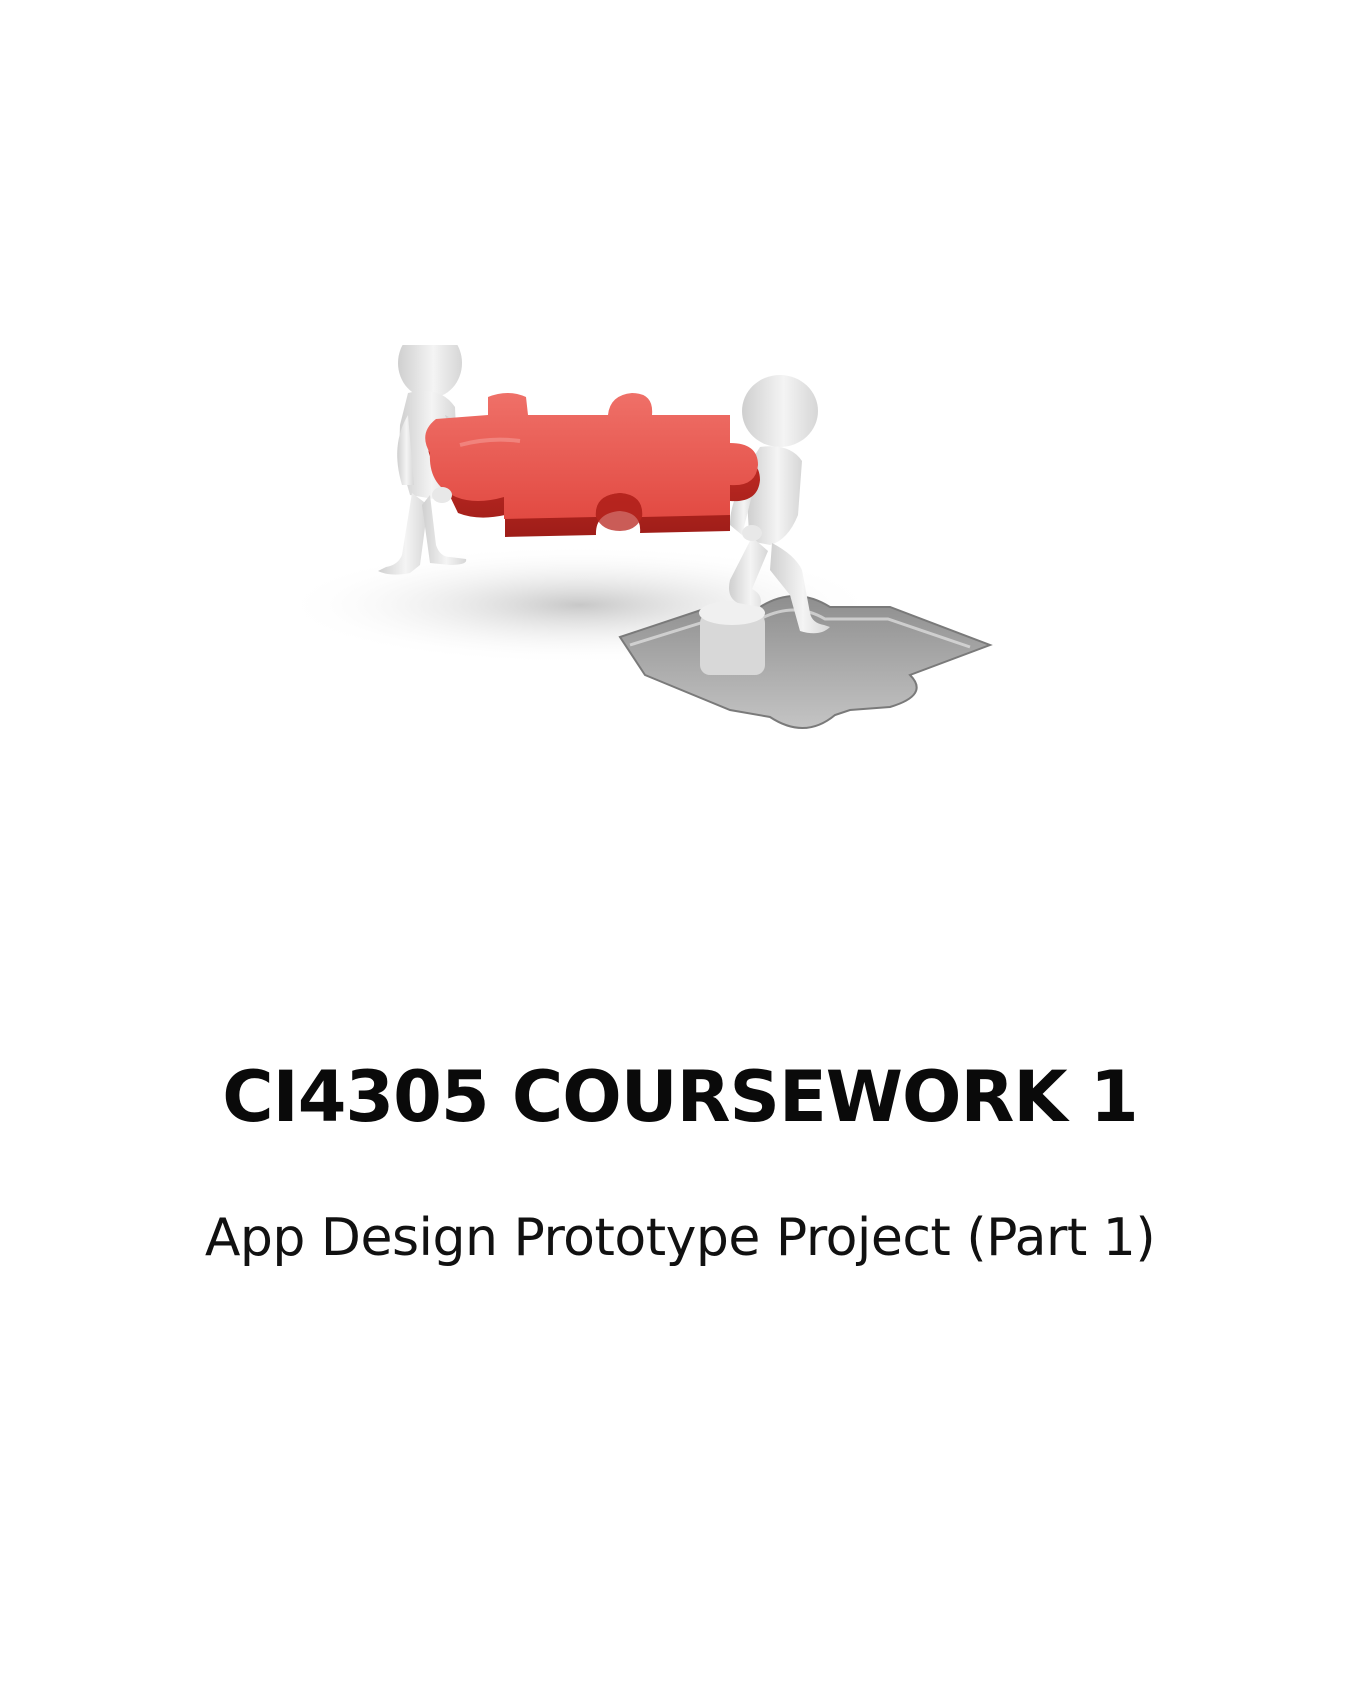  What do you see at coordinates (680, 1238) in the screenshot?
I see `page-subtitle: App Design Prototype Project (Part 1)` at bounding box center [680, 1238].